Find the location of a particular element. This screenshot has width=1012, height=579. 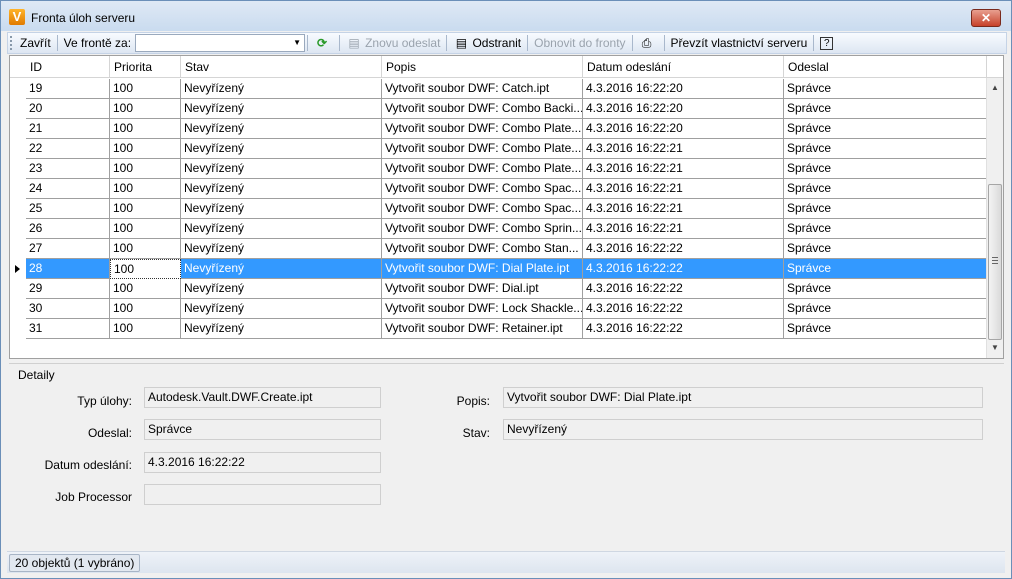

cell-id: 29 is located at coordinates (68, 289).